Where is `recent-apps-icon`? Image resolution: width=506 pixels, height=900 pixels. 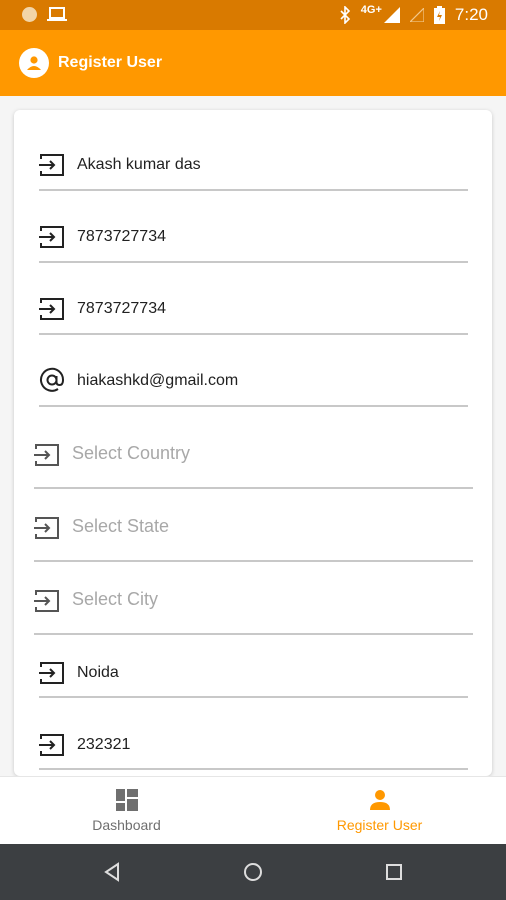 recent-apps-icon is located at coordinates (394, 872).